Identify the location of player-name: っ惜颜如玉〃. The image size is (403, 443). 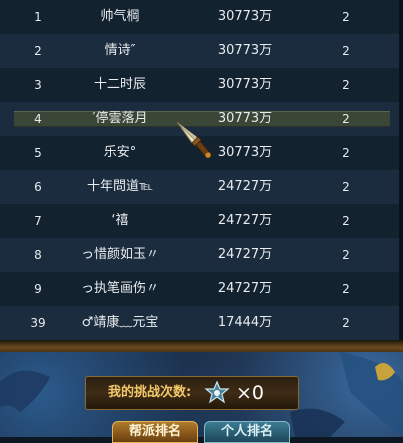
(119, 254).